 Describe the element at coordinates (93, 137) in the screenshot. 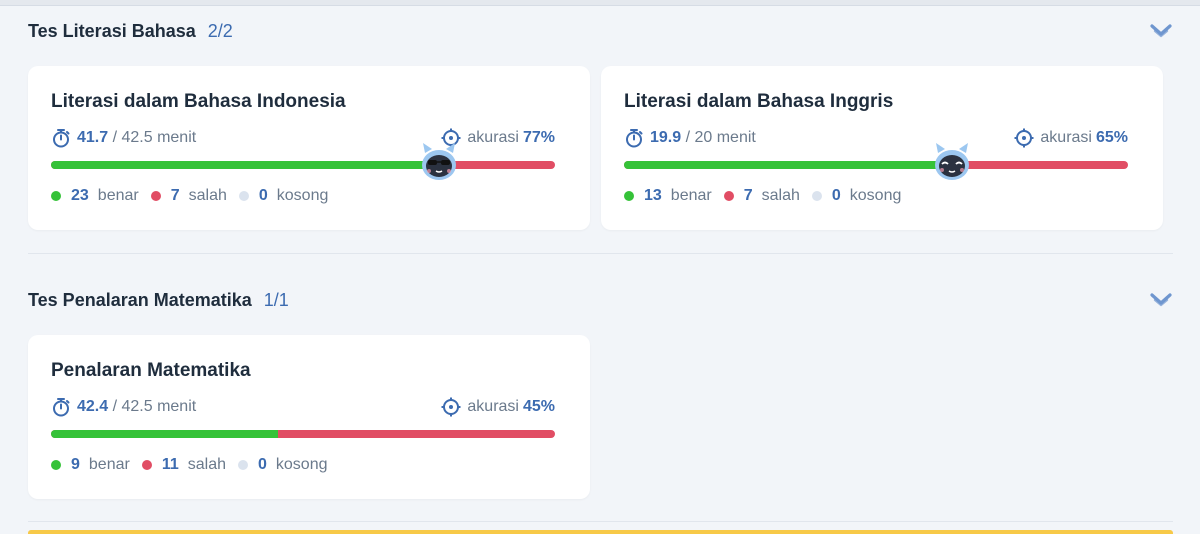

I see `time-used: 41.7` at that location.